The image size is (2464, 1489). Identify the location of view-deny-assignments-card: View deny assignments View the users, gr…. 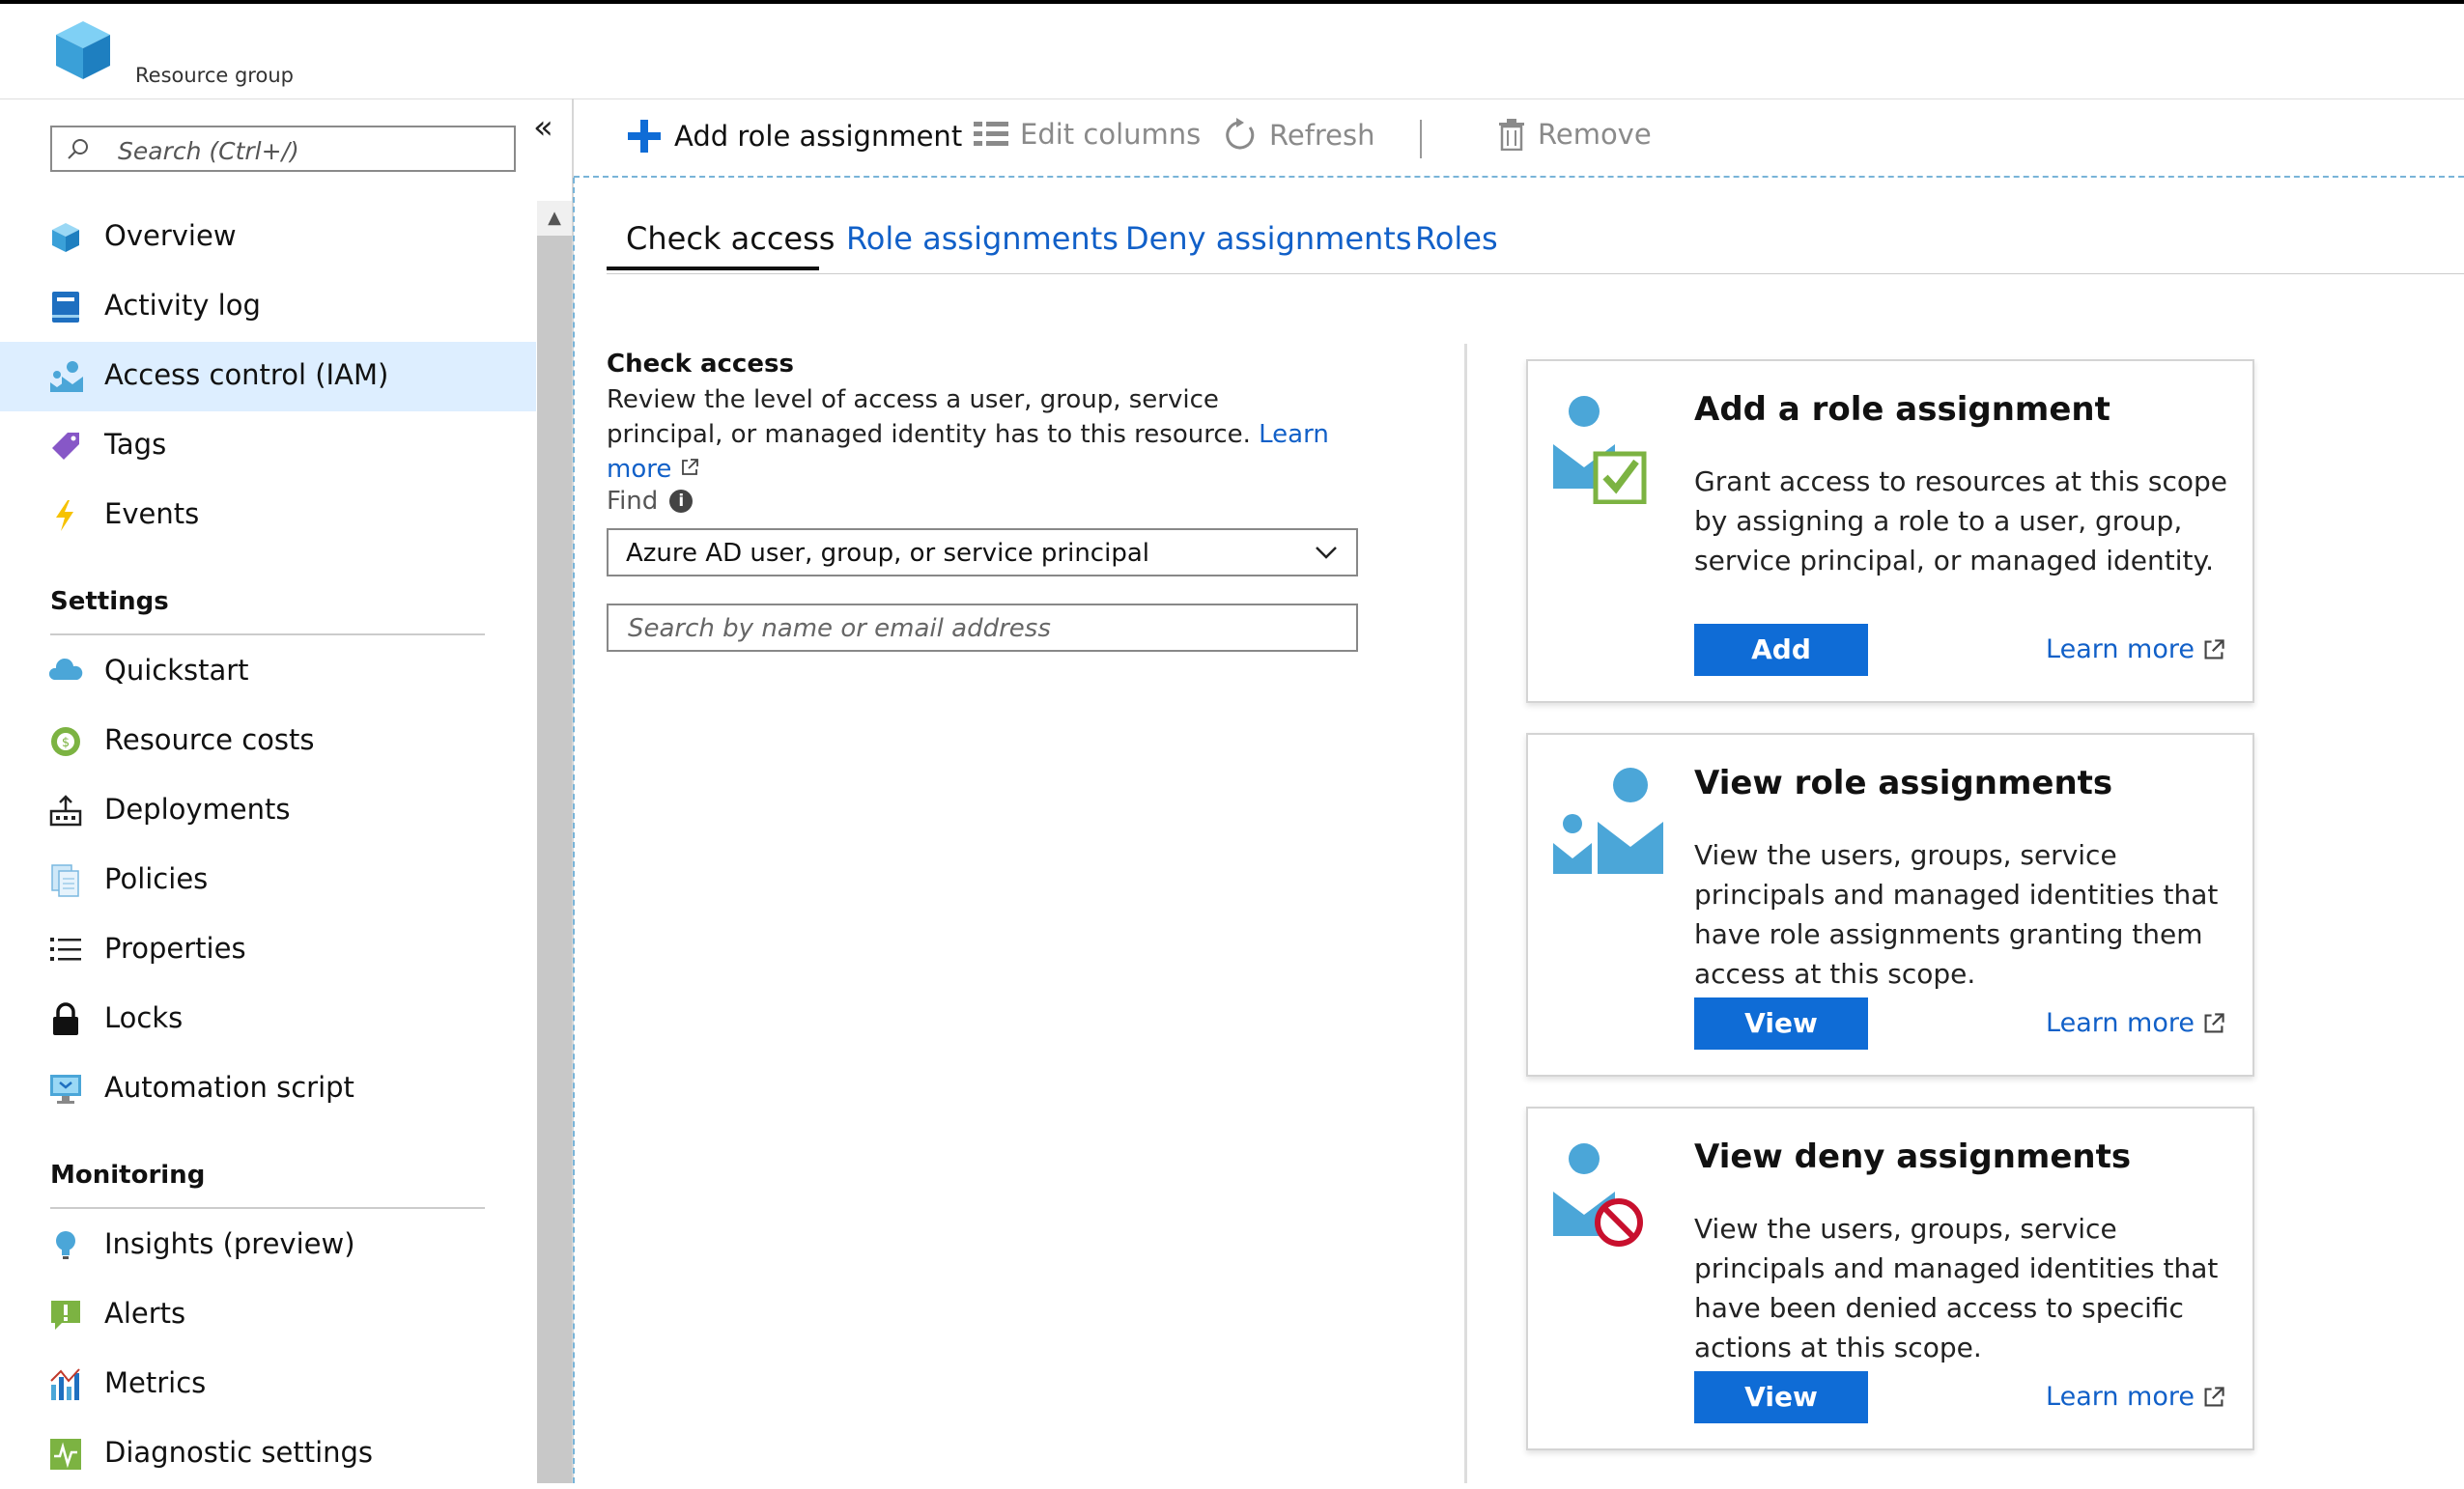
(1890, 1278).